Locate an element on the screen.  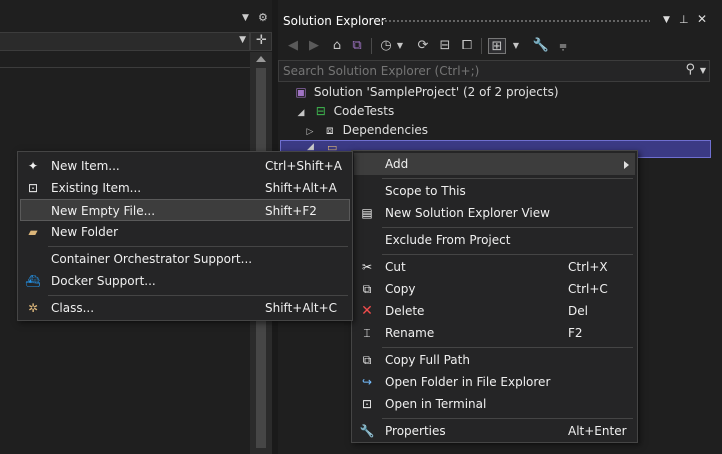
copy-icon: ⧉ is located at coordinates (367, 289).